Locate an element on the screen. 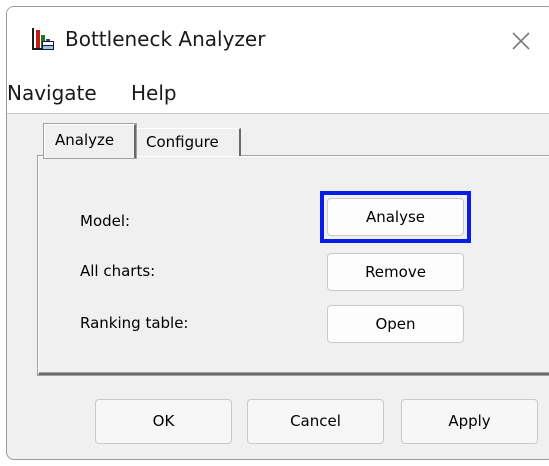 The width and height of the screenshot is (549, 466). all-charts-label: All charts: is located at coordinates (118, 271).